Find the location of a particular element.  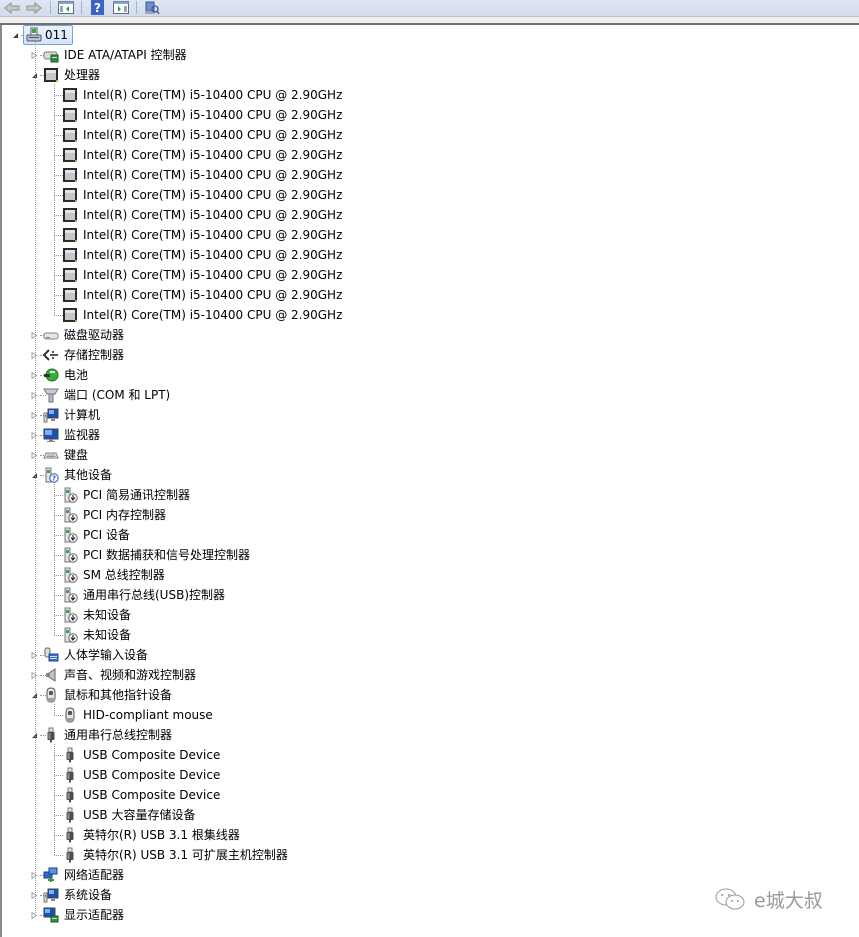

tree-device: PCI 简易通讯控制器 is located at coordinates (127, 495).